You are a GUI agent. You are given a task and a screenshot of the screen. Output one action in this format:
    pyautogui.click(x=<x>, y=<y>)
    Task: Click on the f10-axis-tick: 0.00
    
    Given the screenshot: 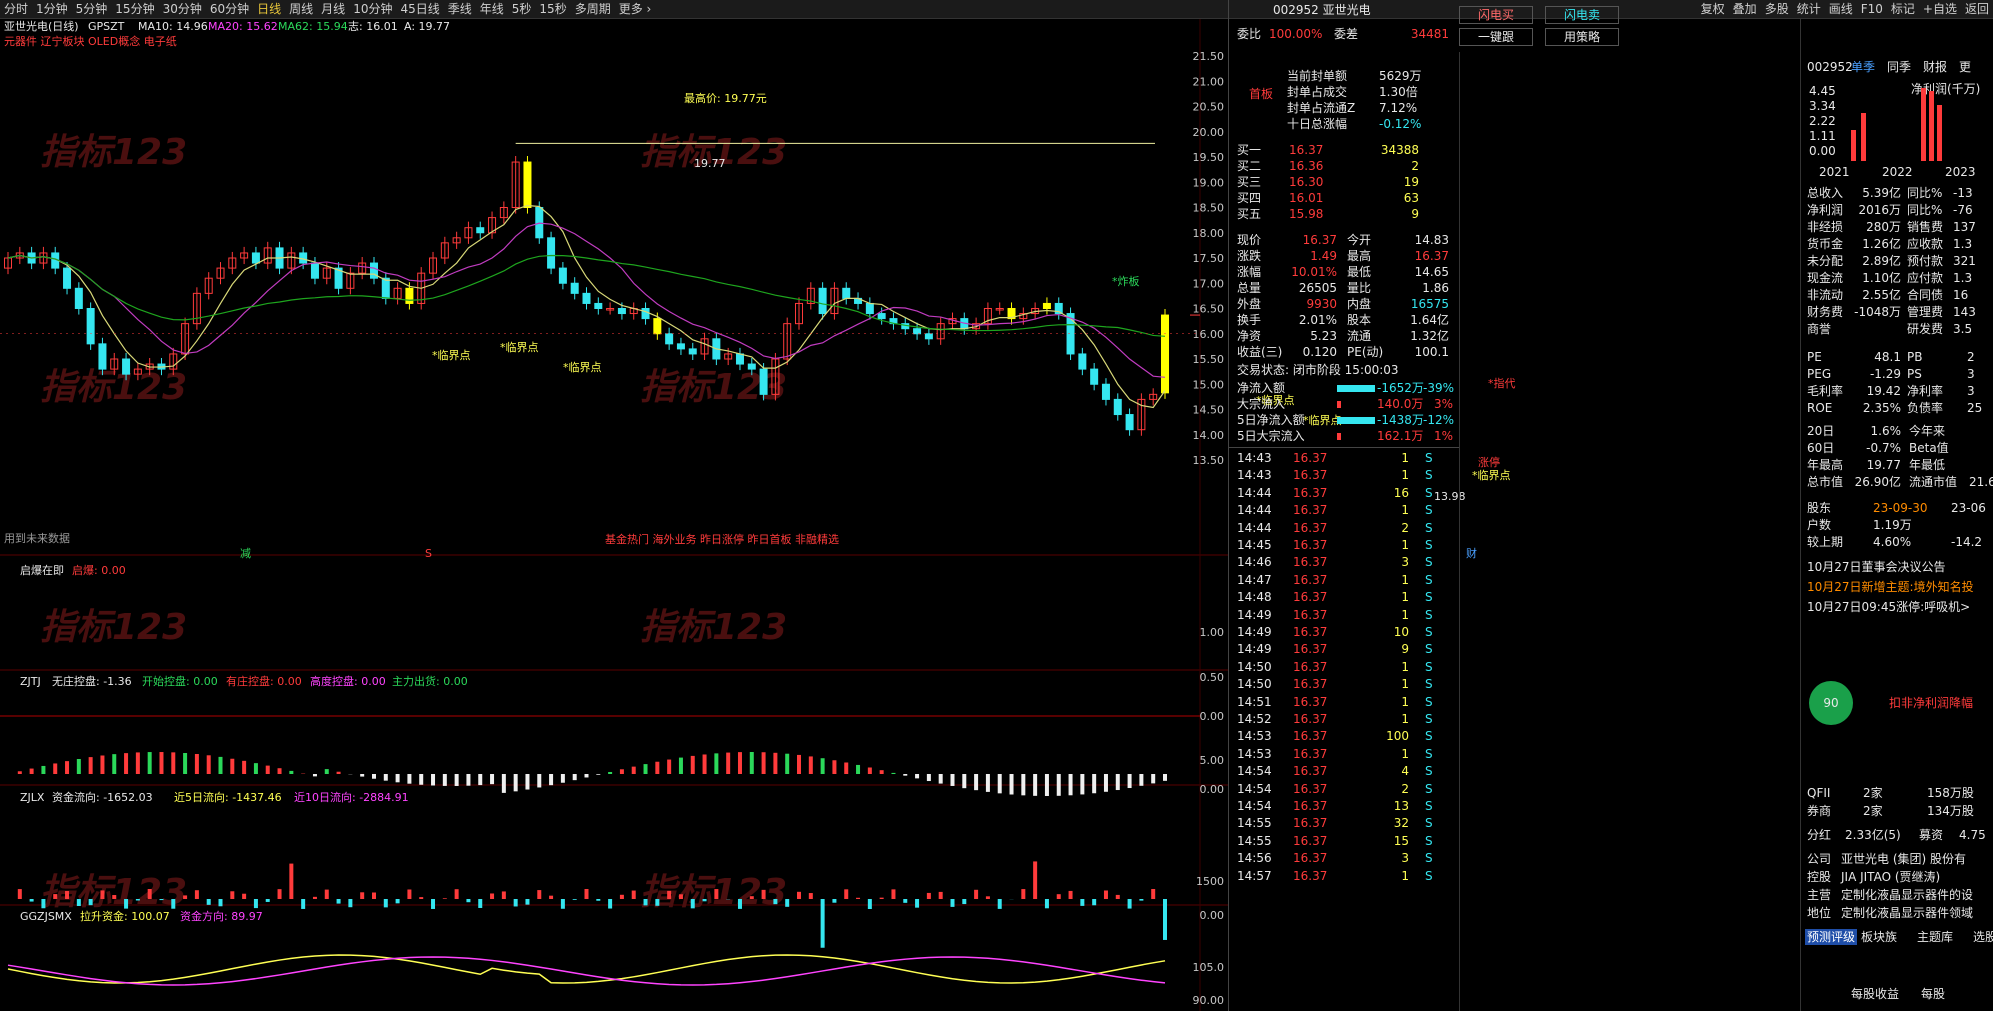 What is the action you would take?
    pyautogui.click(x=1822, y=151)
    